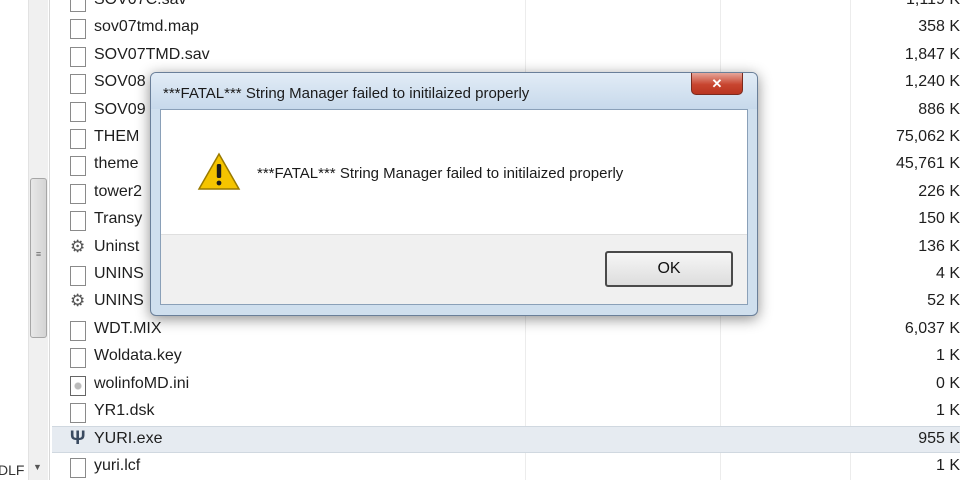  What do you see at coordinates (506, 357) in the screenshot?
I see `file-row: Woldata.key 1 K` at bounding box center [506, 357].